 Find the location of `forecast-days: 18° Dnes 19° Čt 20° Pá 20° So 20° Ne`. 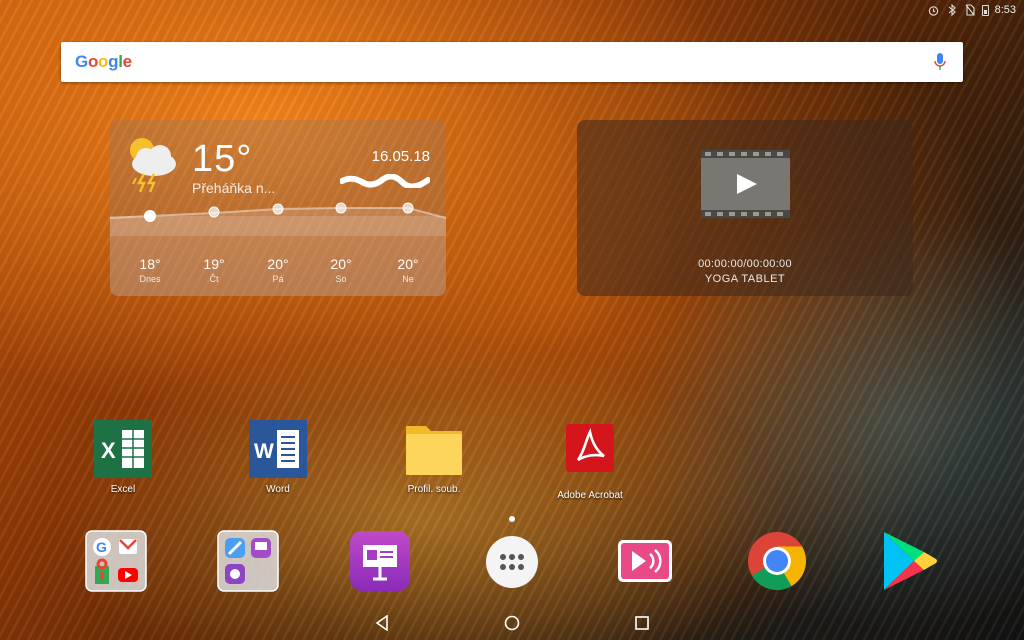

forecast-days: 18° Dnes 19° Čt 20° Pá 20° So 20° Ne is located at coordinates (278, 276).